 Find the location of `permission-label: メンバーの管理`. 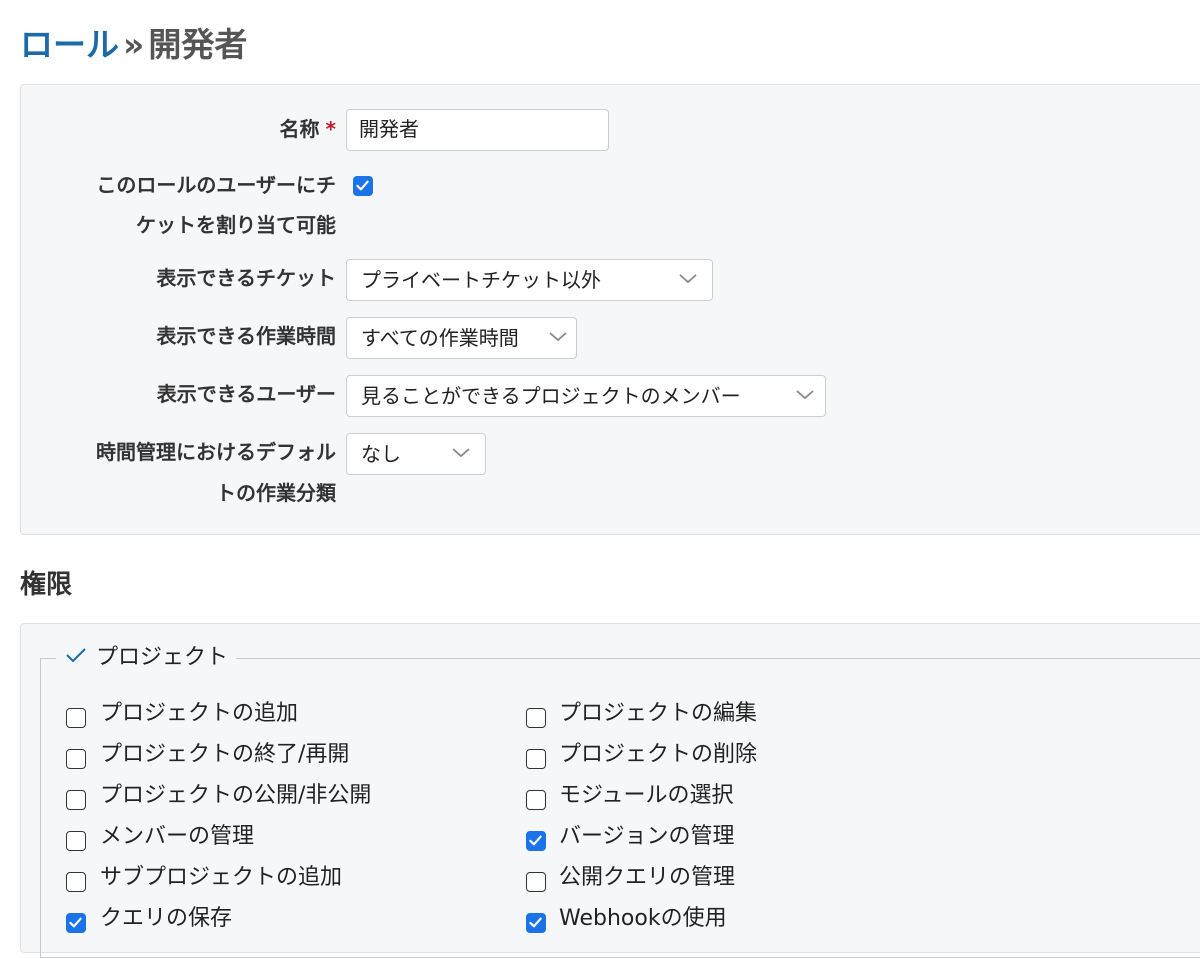

permission-label: メンバーの管理 is located at coordinates (177, 837).